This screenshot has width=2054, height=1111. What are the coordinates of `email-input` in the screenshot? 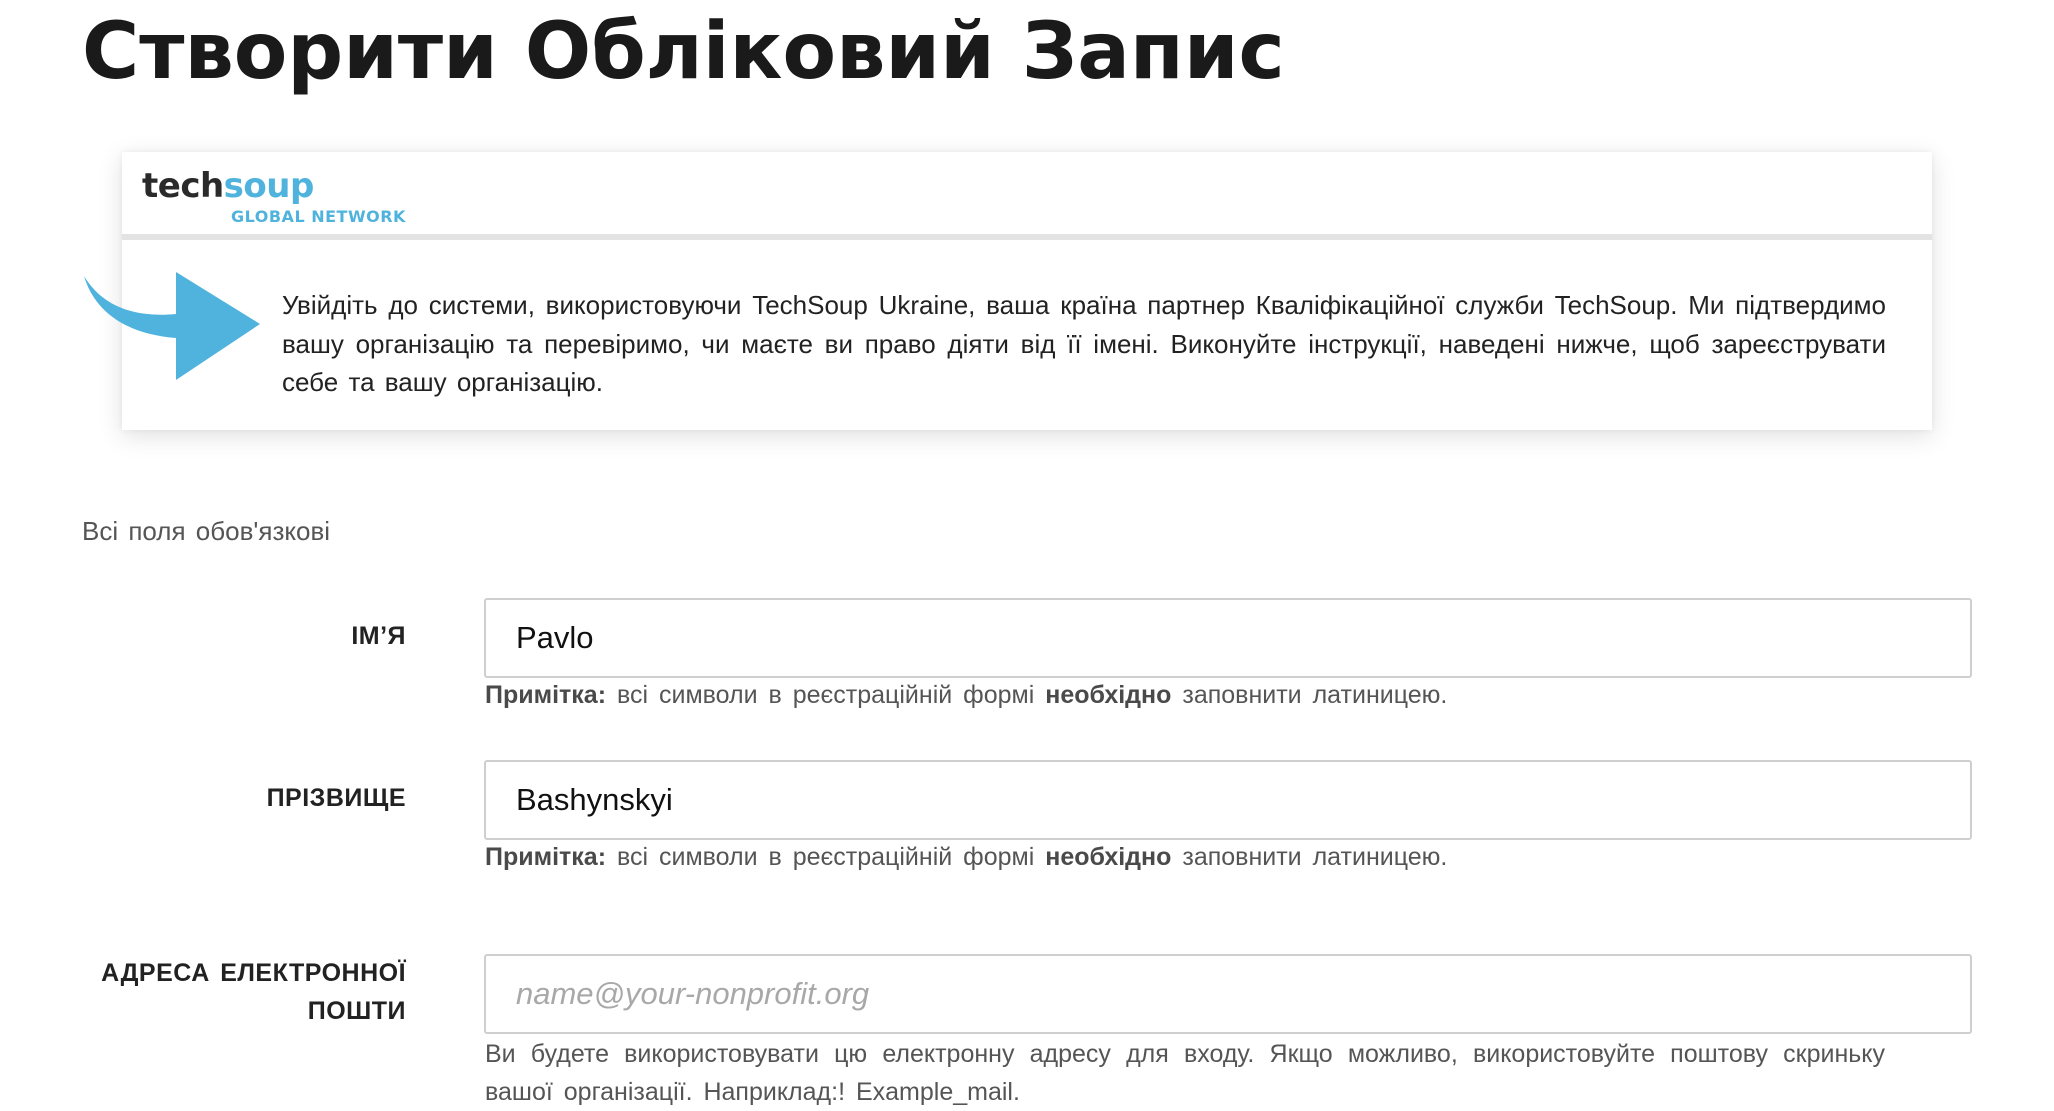 It's located at (1228, 994).